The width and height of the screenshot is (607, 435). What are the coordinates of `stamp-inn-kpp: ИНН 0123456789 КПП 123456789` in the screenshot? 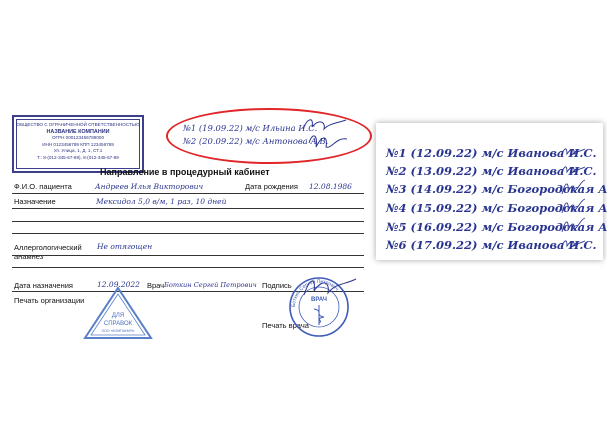 It's located at (78, 144).